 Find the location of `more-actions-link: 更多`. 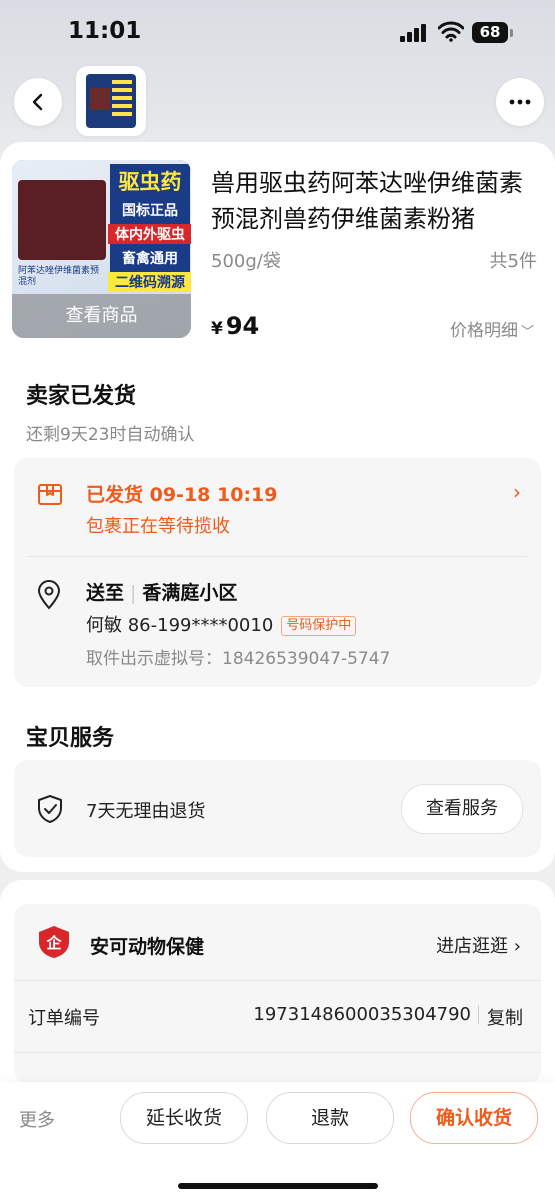

more-actions-link: 更多 is located at coordinates (37, 1119).